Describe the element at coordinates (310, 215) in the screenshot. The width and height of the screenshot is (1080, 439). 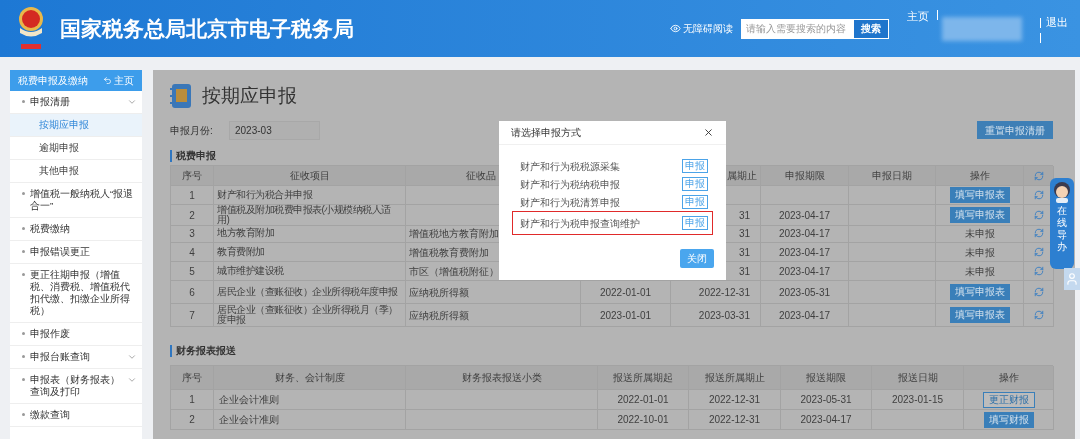
I see `table-cell: 增值税及附加税费申报表(小规模纳税人适用)` at that location.